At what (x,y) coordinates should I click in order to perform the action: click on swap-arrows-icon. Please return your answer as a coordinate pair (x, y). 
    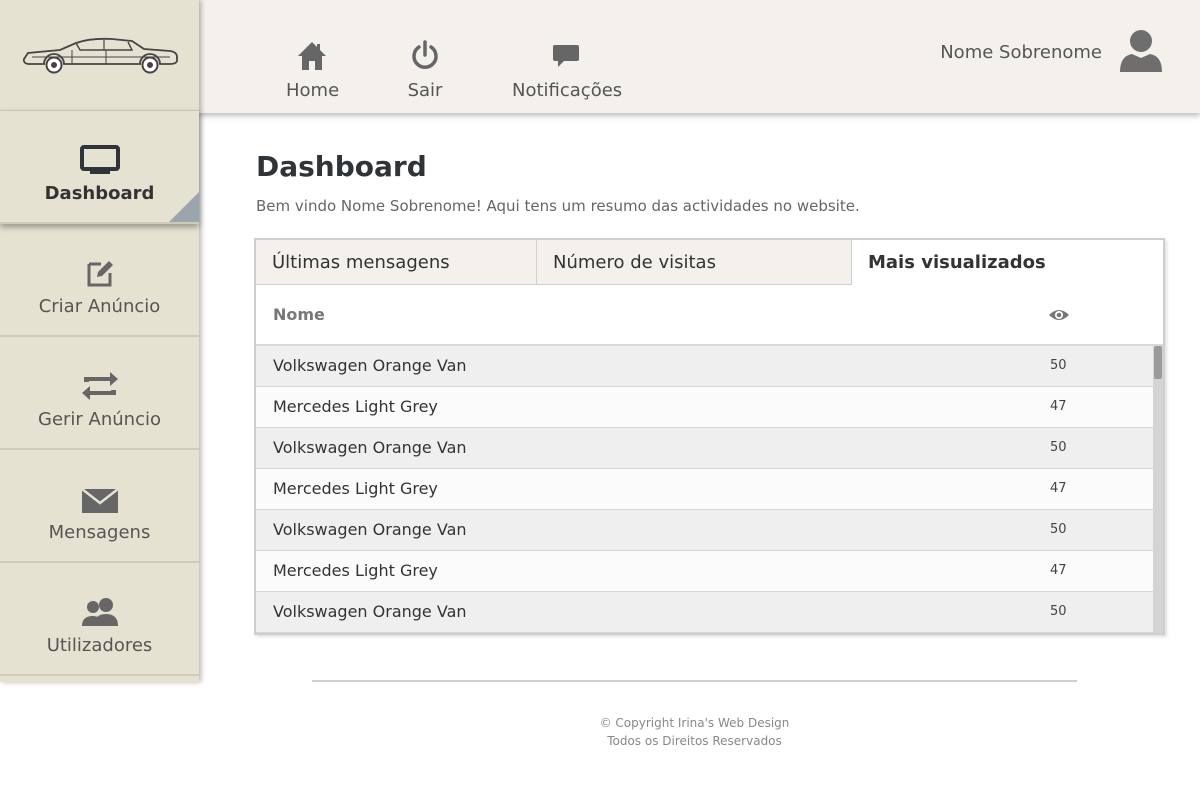
    Looking at the image, I should click on (99, 369).